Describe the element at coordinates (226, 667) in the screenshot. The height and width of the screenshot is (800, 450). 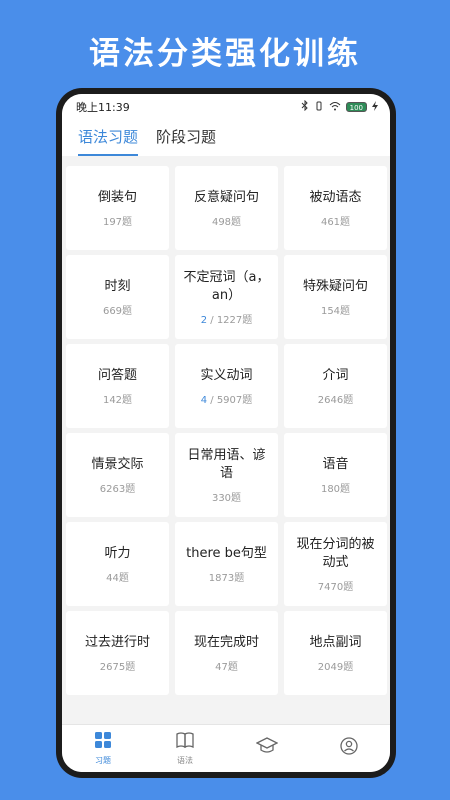
I see `category-count: 47题` at that location.